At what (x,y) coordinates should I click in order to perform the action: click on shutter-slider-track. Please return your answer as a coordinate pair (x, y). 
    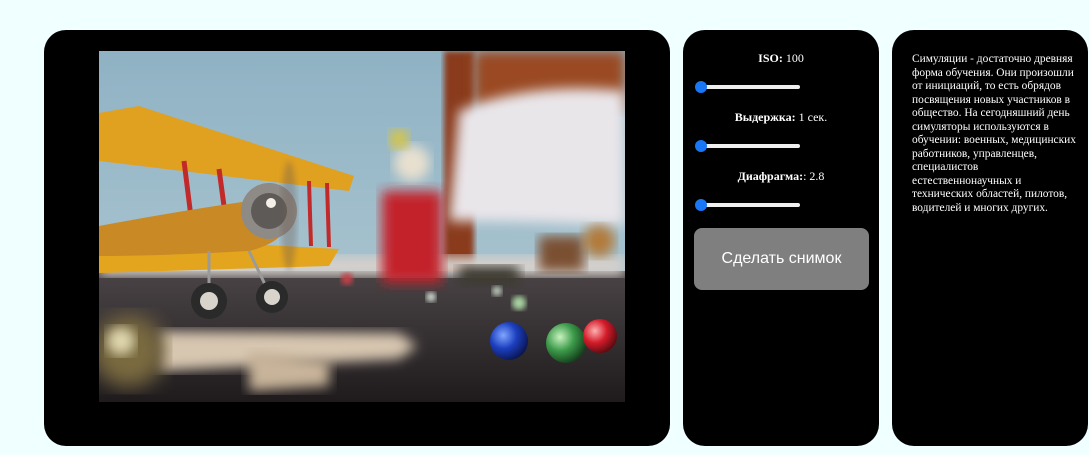
    Looking at the image, I should click on (748, 146).